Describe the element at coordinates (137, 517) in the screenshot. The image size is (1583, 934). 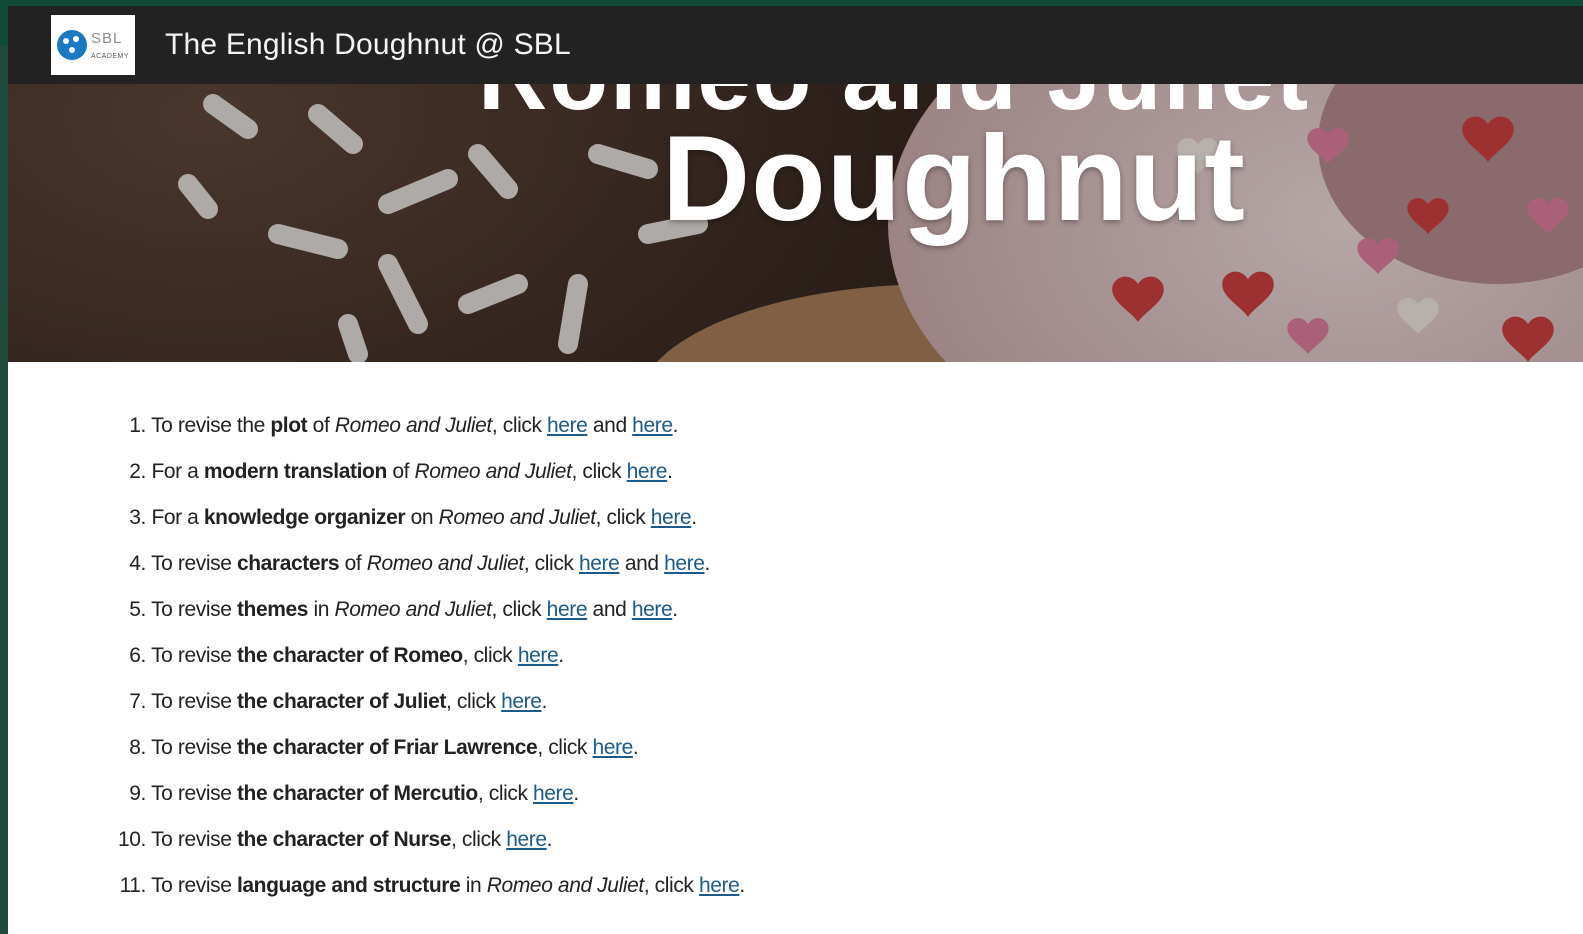
I see `list-item-number: 3.` at that location.